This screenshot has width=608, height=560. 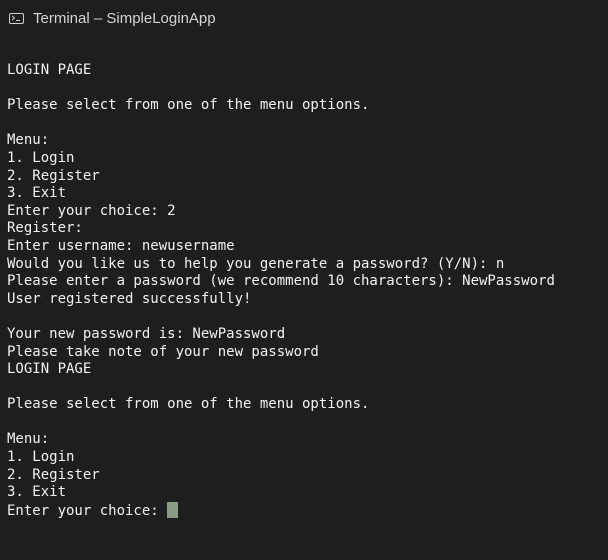 I want to click on window-title: Terminal – SimpleLoginApp, so click(x=124, y=18).